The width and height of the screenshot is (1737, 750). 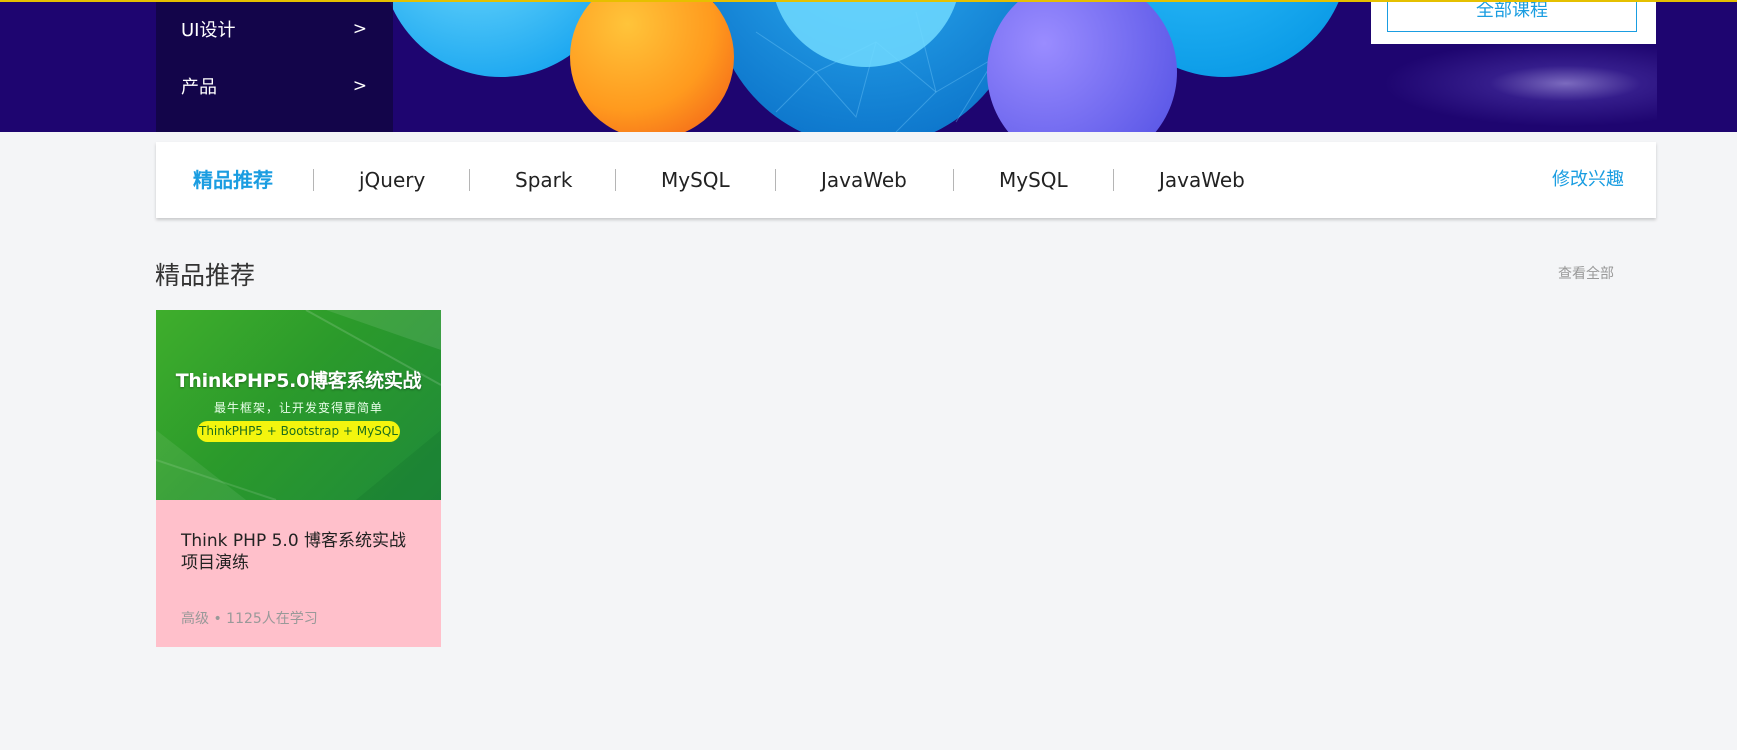 What do you see at coordinates (233, 180) in the screenshot?
I see `interest-tab-featured: 精品推荐` at bounding box center [233, 180].